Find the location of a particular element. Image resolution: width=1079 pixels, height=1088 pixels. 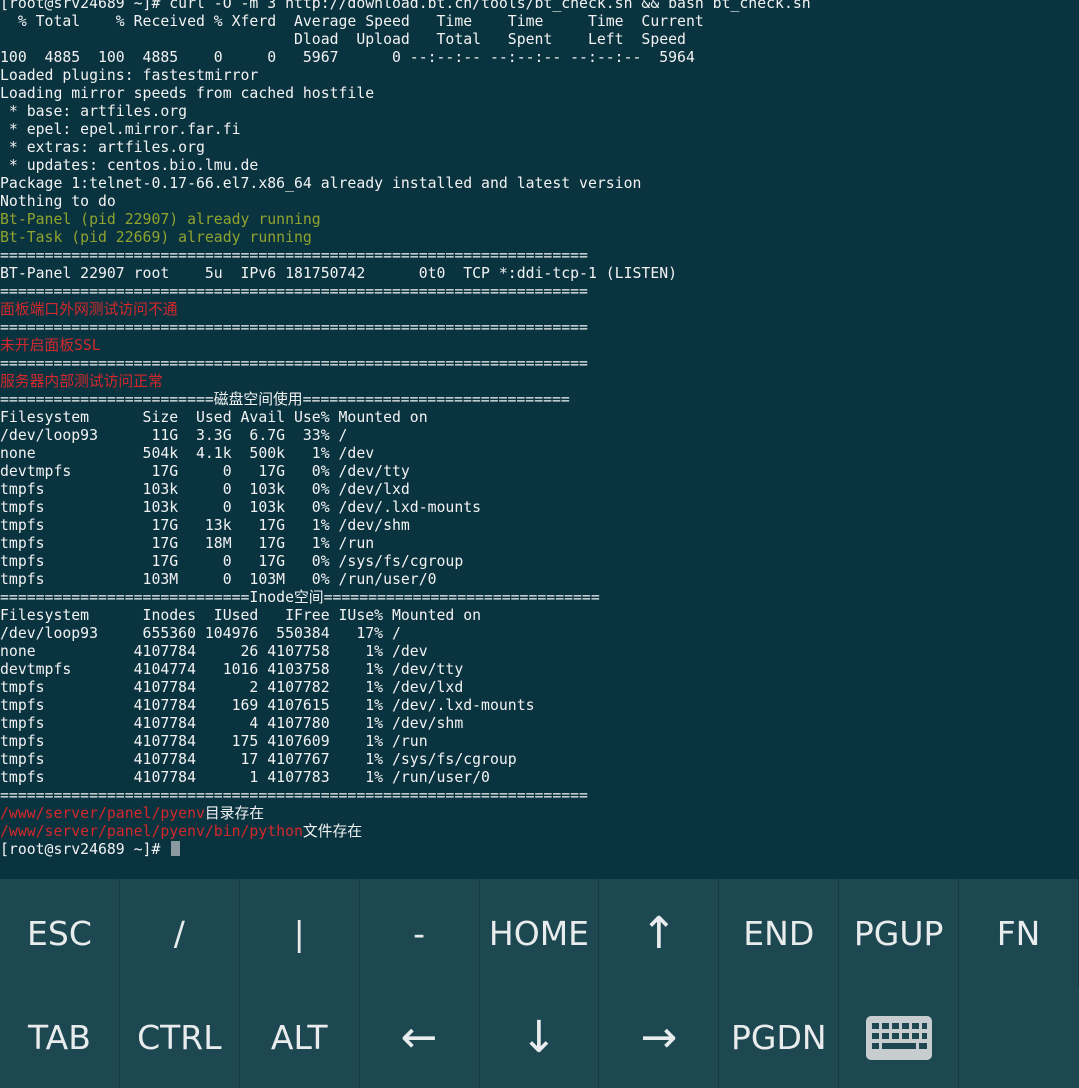

terminal-line: tmpfs 4107784 2 4107782 1% /dev/lxd is located at coordinates (405, 688).